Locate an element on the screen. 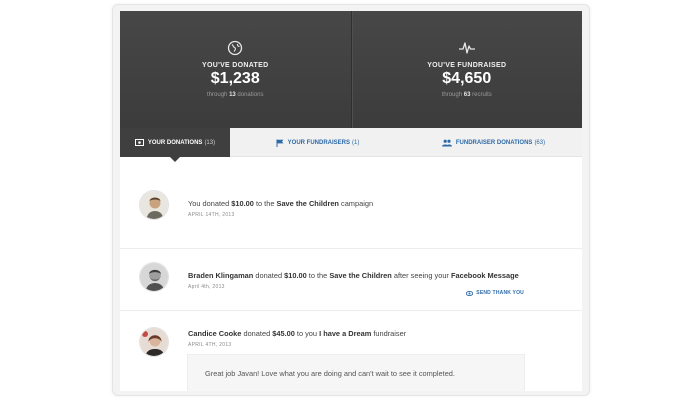  tab-count: (63) is located at coordinates (540, 142).